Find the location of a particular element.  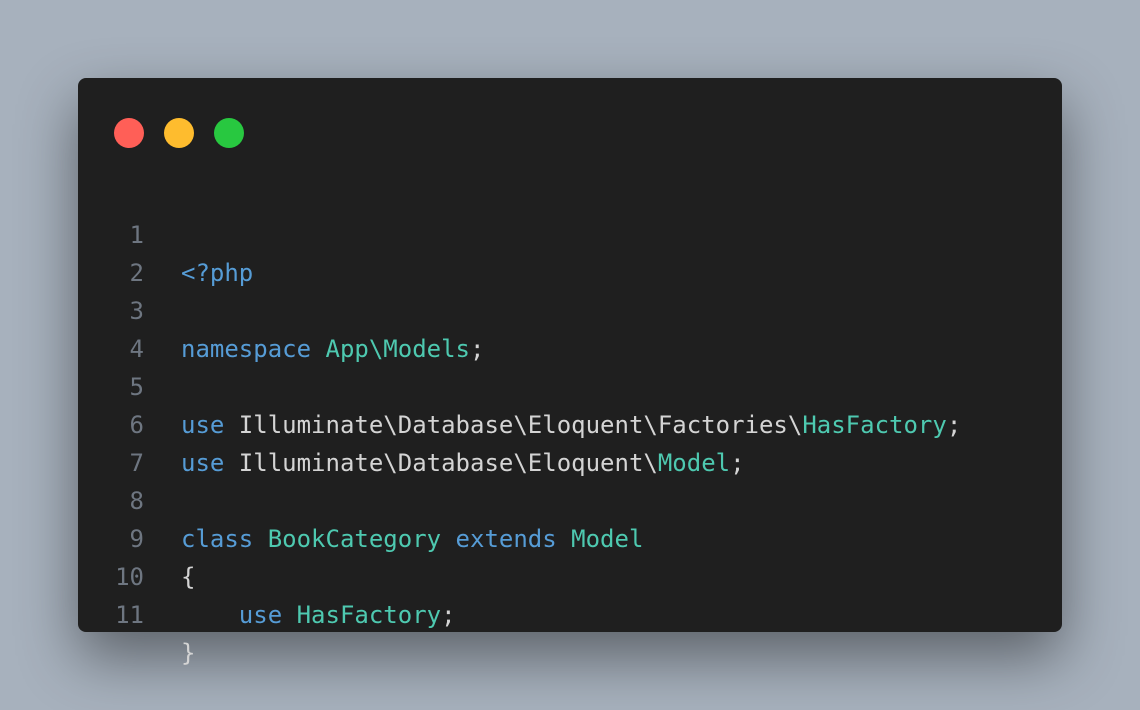

line-number: 11 is located at coordinates (129, 615).